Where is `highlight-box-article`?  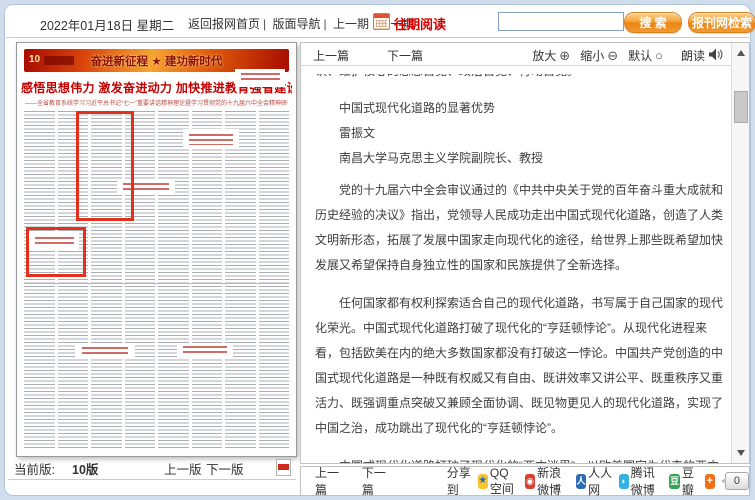 highlight-box-article is located at coordinates (105, 166).